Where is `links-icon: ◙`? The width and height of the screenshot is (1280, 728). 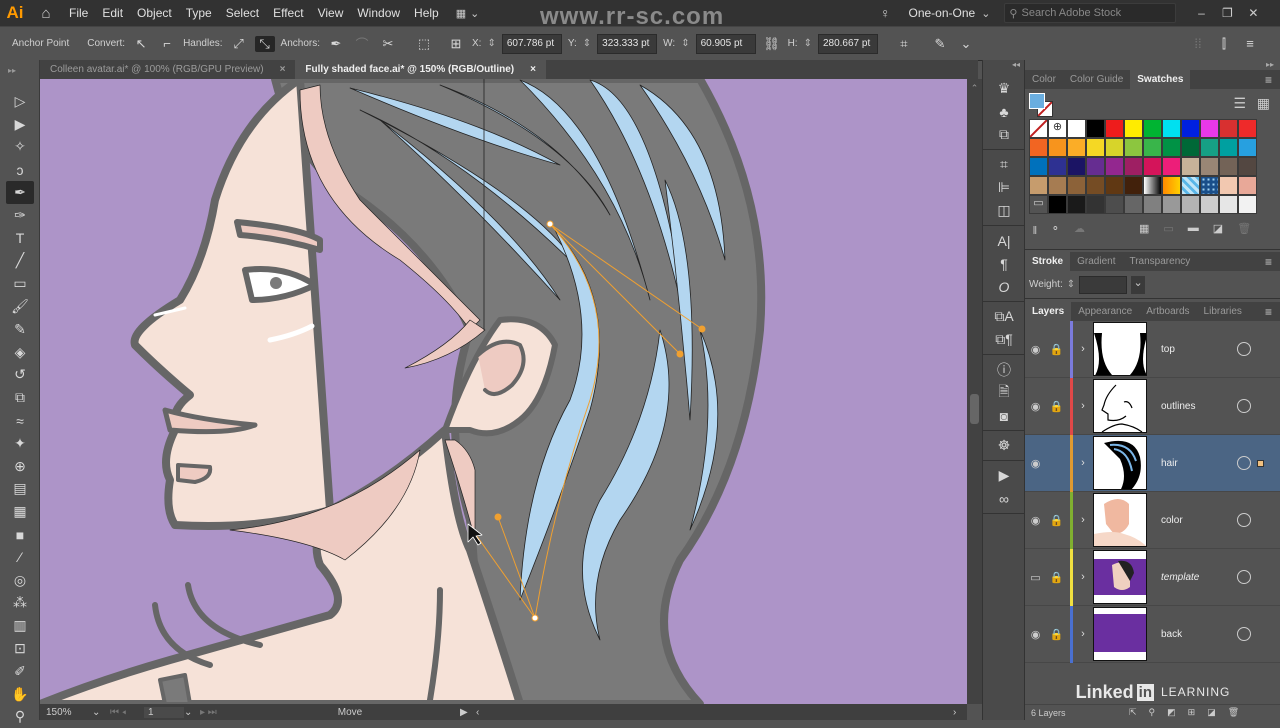 links-icon: ◙ is located at coordinates (1004, 415).